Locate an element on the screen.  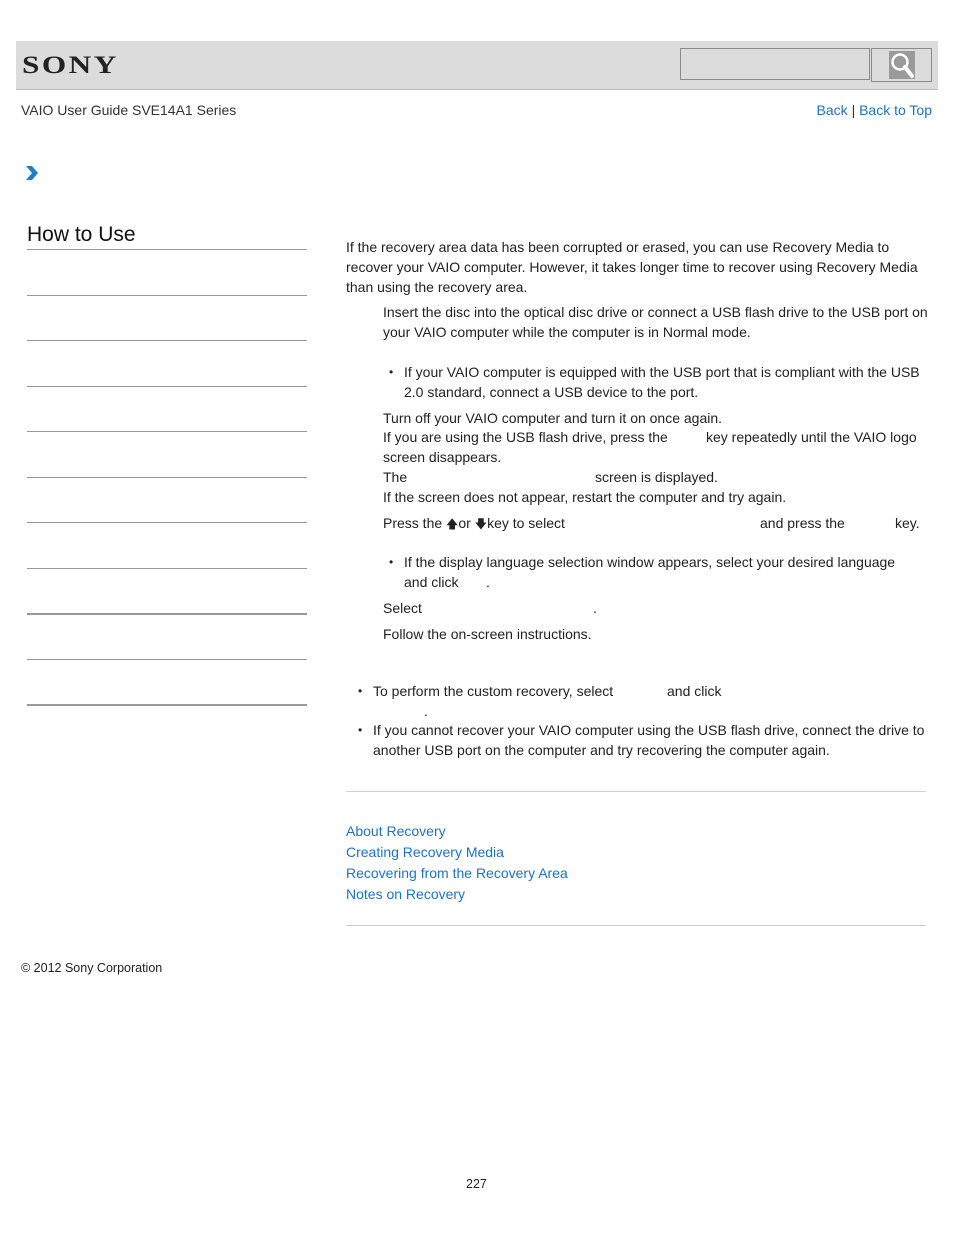
top-links: Back | Back to Top is located at coordinates (874, 110).